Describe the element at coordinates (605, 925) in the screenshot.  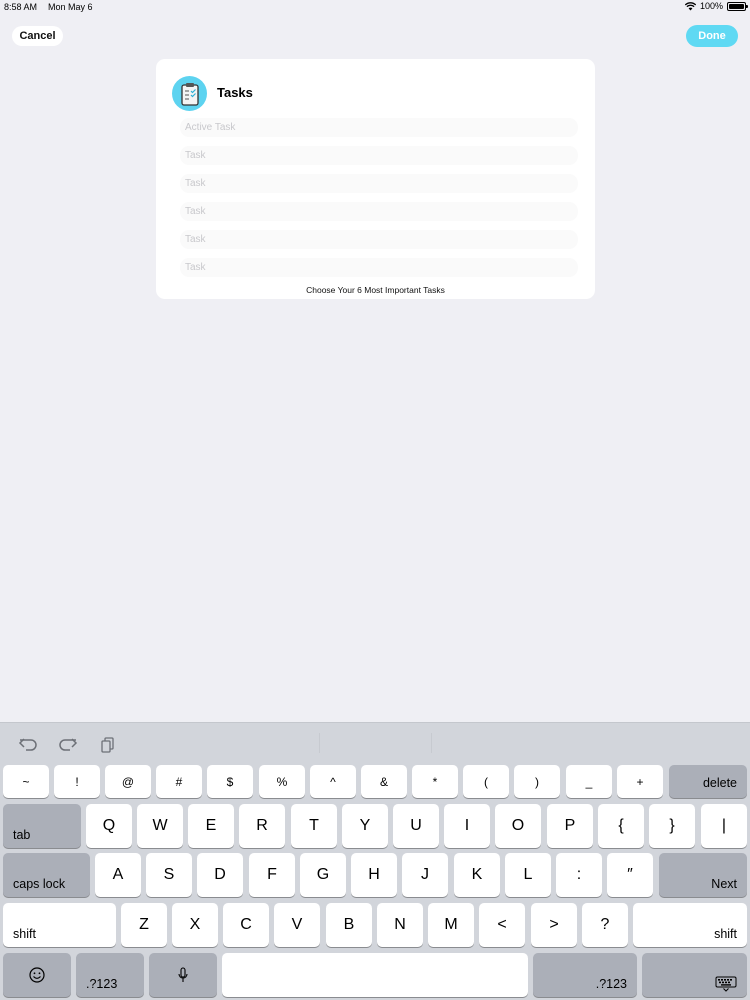
I see `key-question: ?` at that location.